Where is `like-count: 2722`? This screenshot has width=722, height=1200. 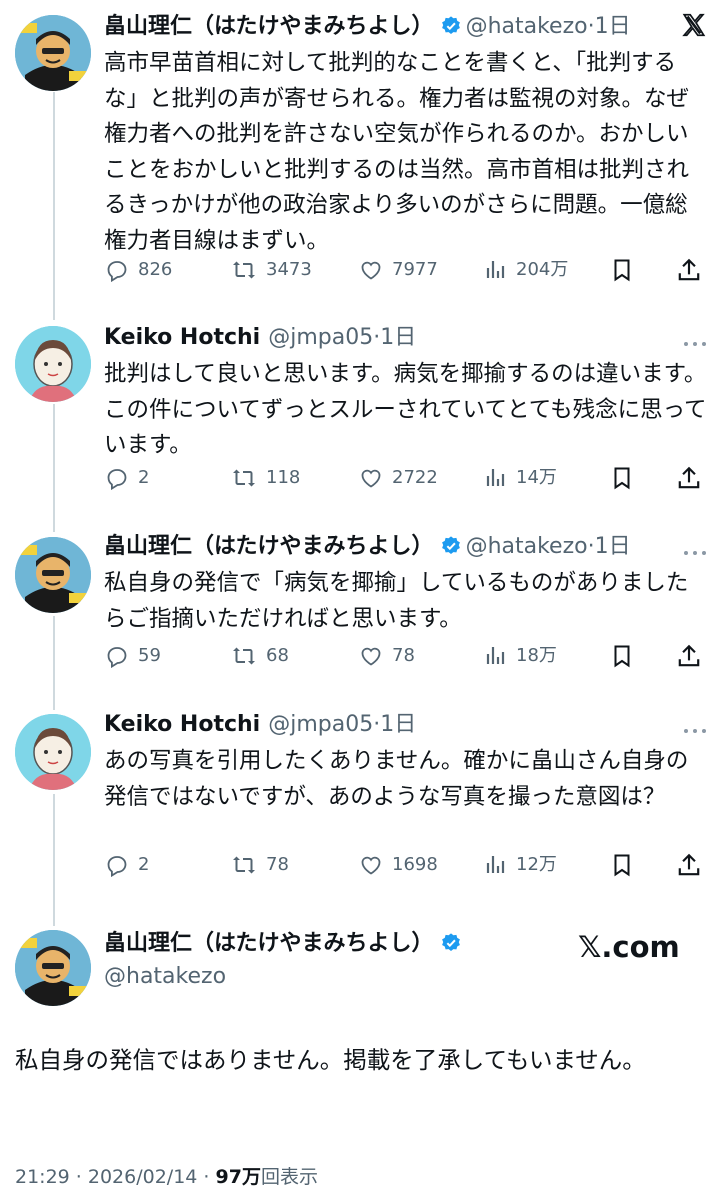
like-count: 2722 is located at coordinates (415, 477).